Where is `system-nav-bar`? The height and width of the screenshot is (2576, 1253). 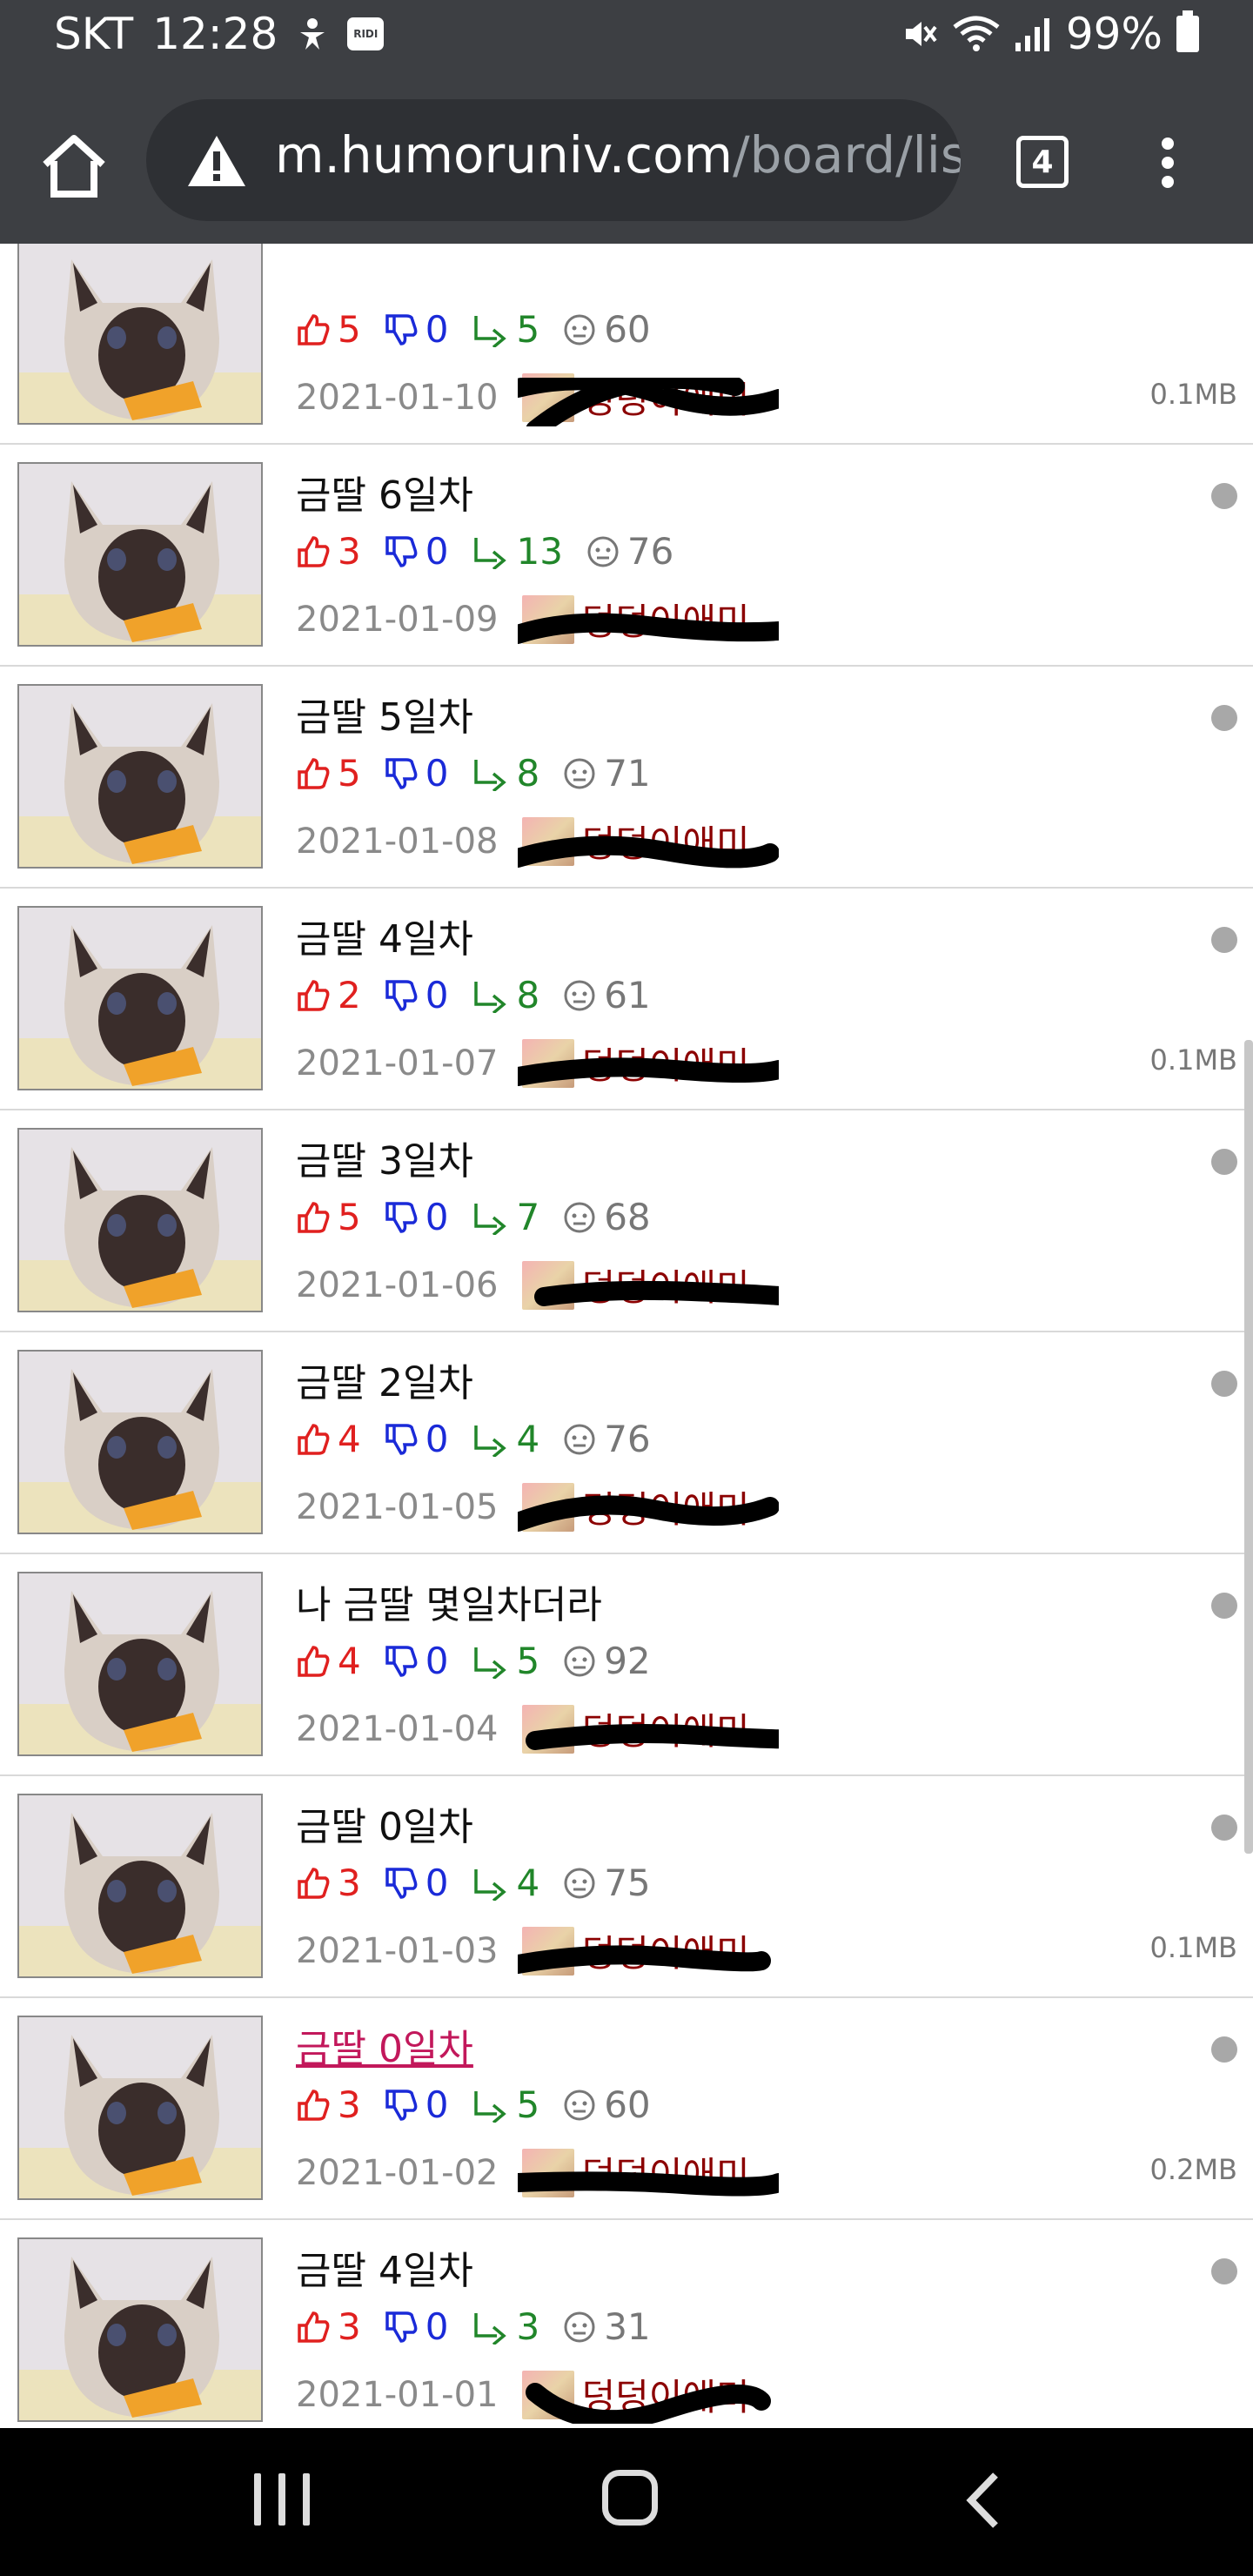
system-nav-bar is located at coordinates (626, 2502).